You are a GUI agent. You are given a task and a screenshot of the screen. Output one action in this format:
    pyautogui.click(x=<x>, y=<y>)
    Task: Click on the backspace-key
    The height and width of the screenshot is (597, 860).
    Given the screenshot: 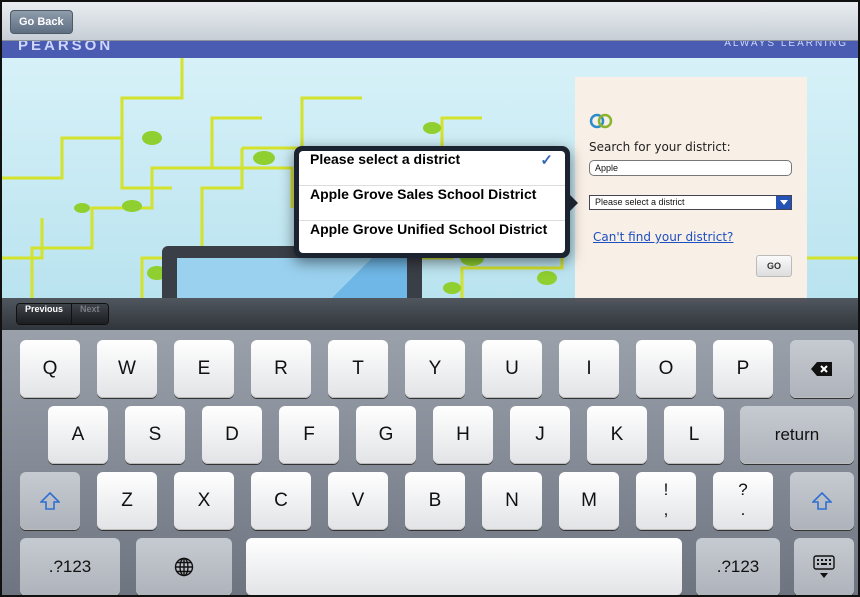 What is the action you would take?
    pyautogui.click(x=822, y=369)
    